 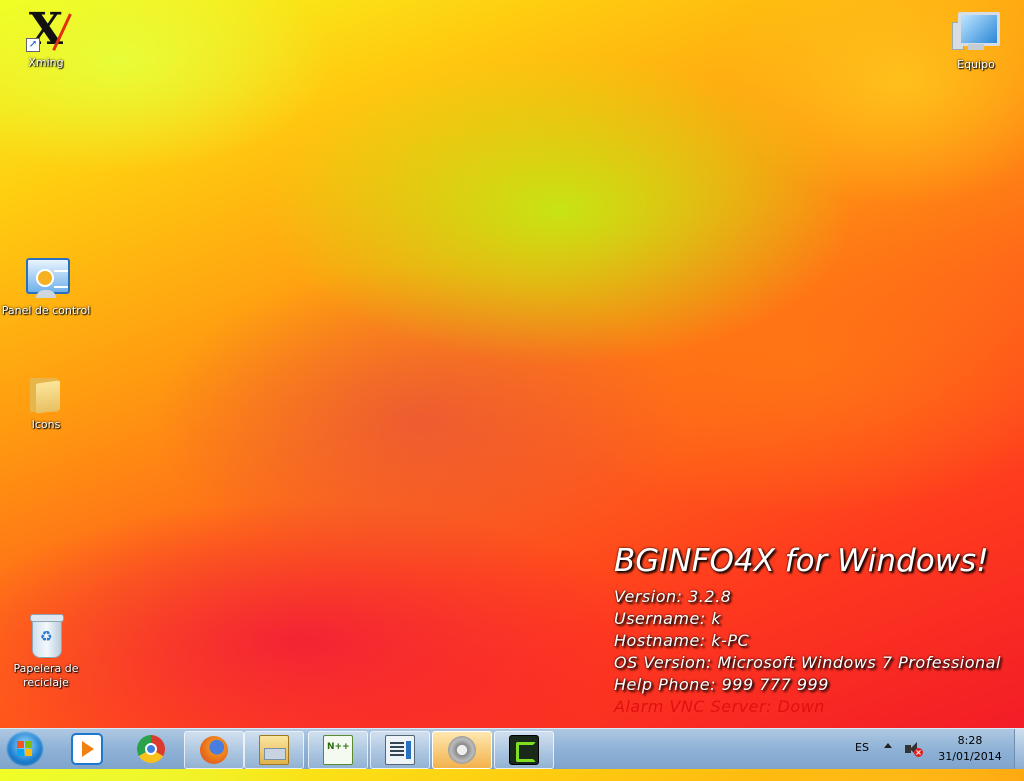 I want to click on taskbar-chrome, so click(x=151, y=749).